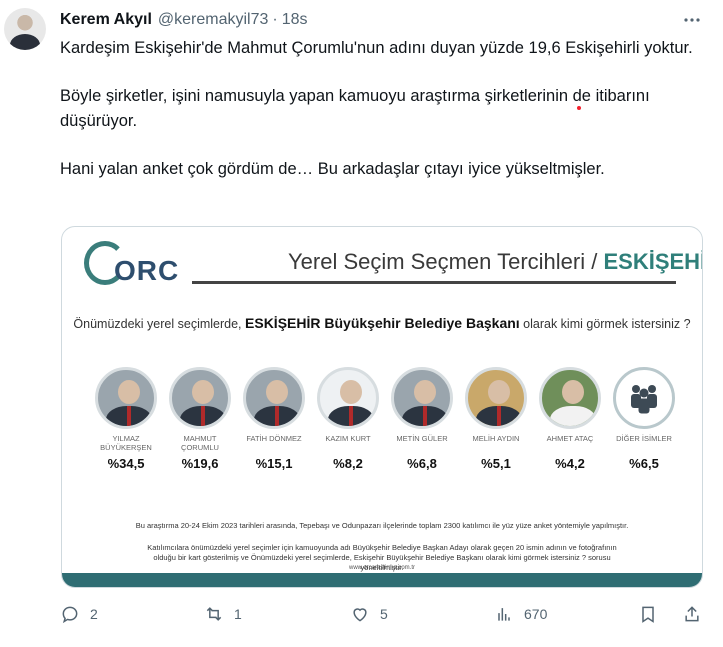  I want to click on candidate-card: KAZIM KURT %8,2, so click(348, 419).